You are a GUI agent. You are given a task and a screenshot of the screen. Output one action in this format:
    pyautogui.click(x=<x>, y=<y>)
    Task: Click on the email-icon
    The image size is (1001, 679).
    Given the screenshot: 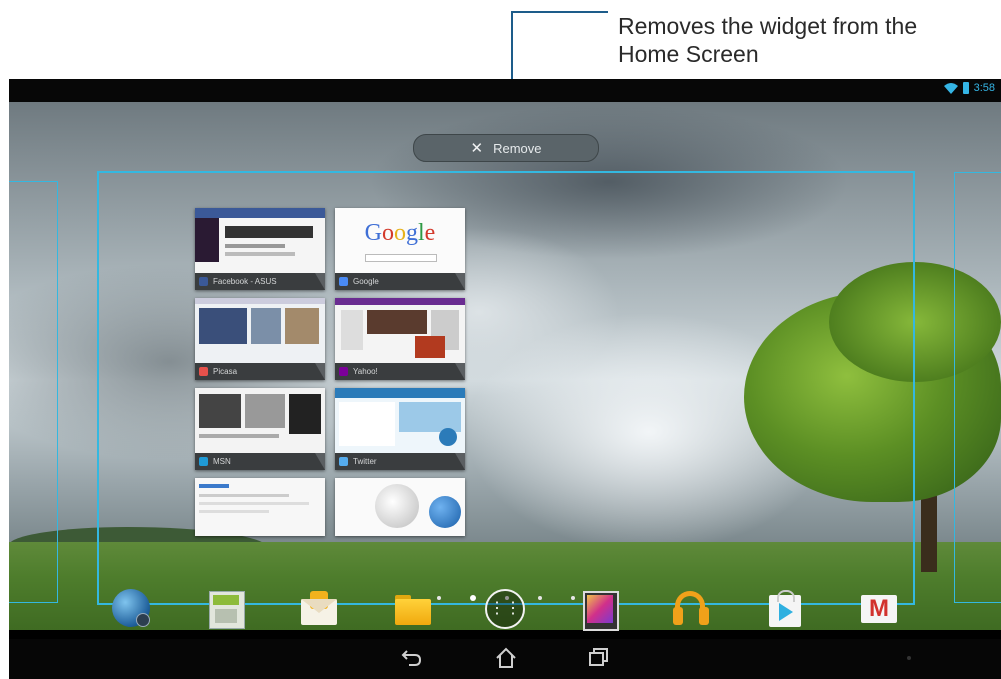 What is the action you would take?
    pyautogui.click(x=319, y=609)
    